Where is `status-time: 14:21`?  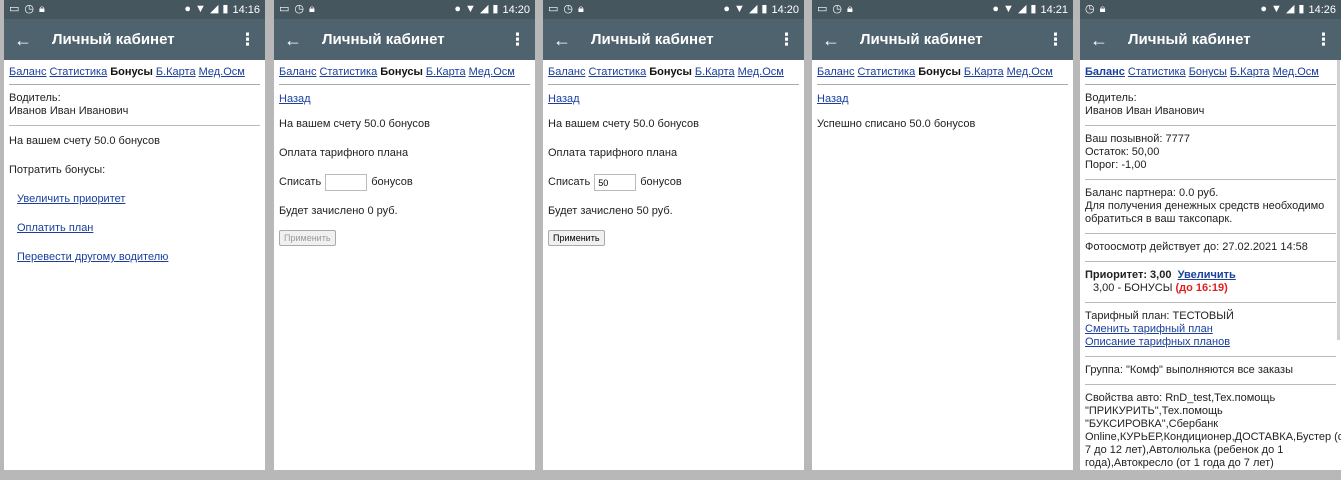
status-time: 14:21 is located at coordinates (1054, 9).